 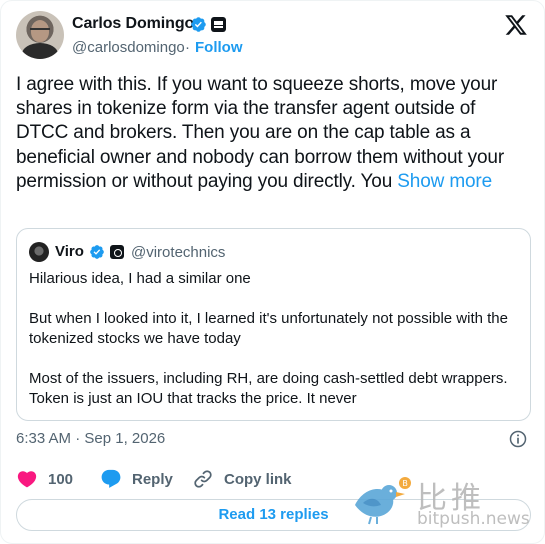 I want to click on author-name: Carlos Domingo, so click(x=133, y=24).